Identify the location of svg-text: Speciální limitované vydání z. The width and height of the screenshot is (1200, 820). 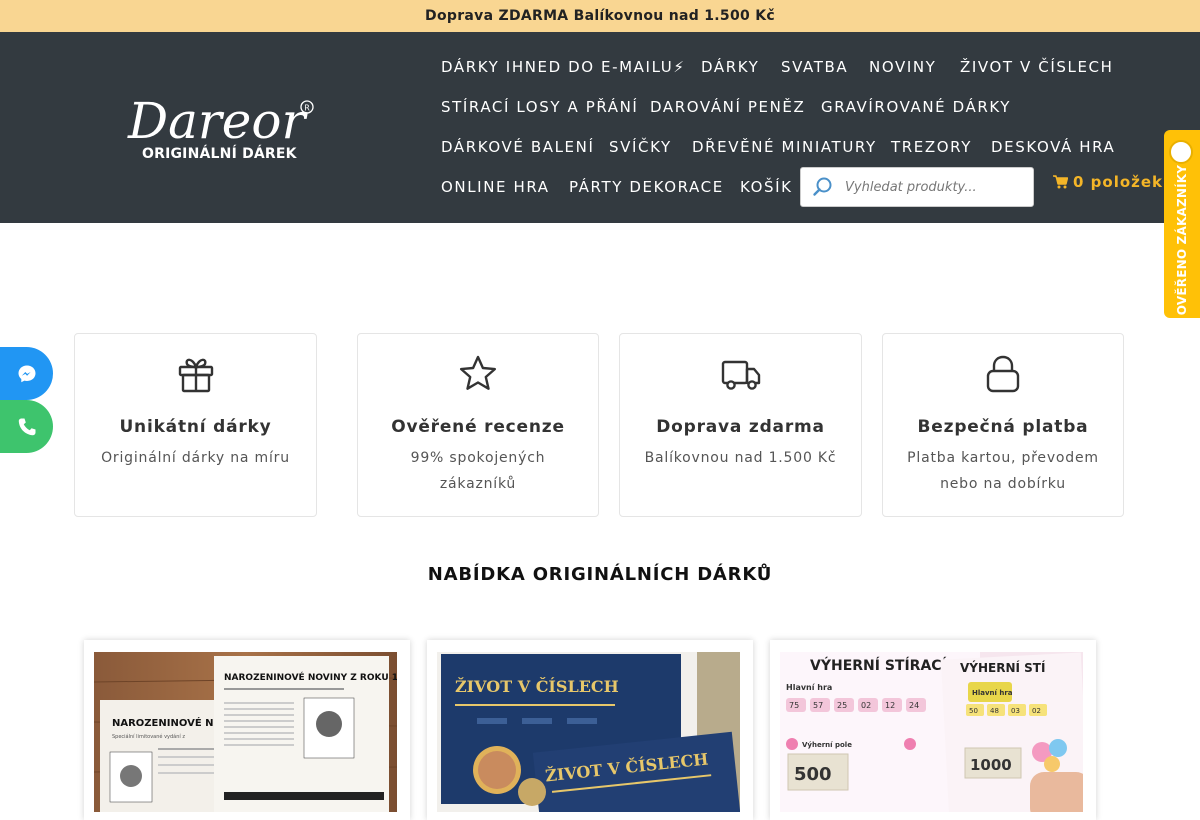
(148, 736).